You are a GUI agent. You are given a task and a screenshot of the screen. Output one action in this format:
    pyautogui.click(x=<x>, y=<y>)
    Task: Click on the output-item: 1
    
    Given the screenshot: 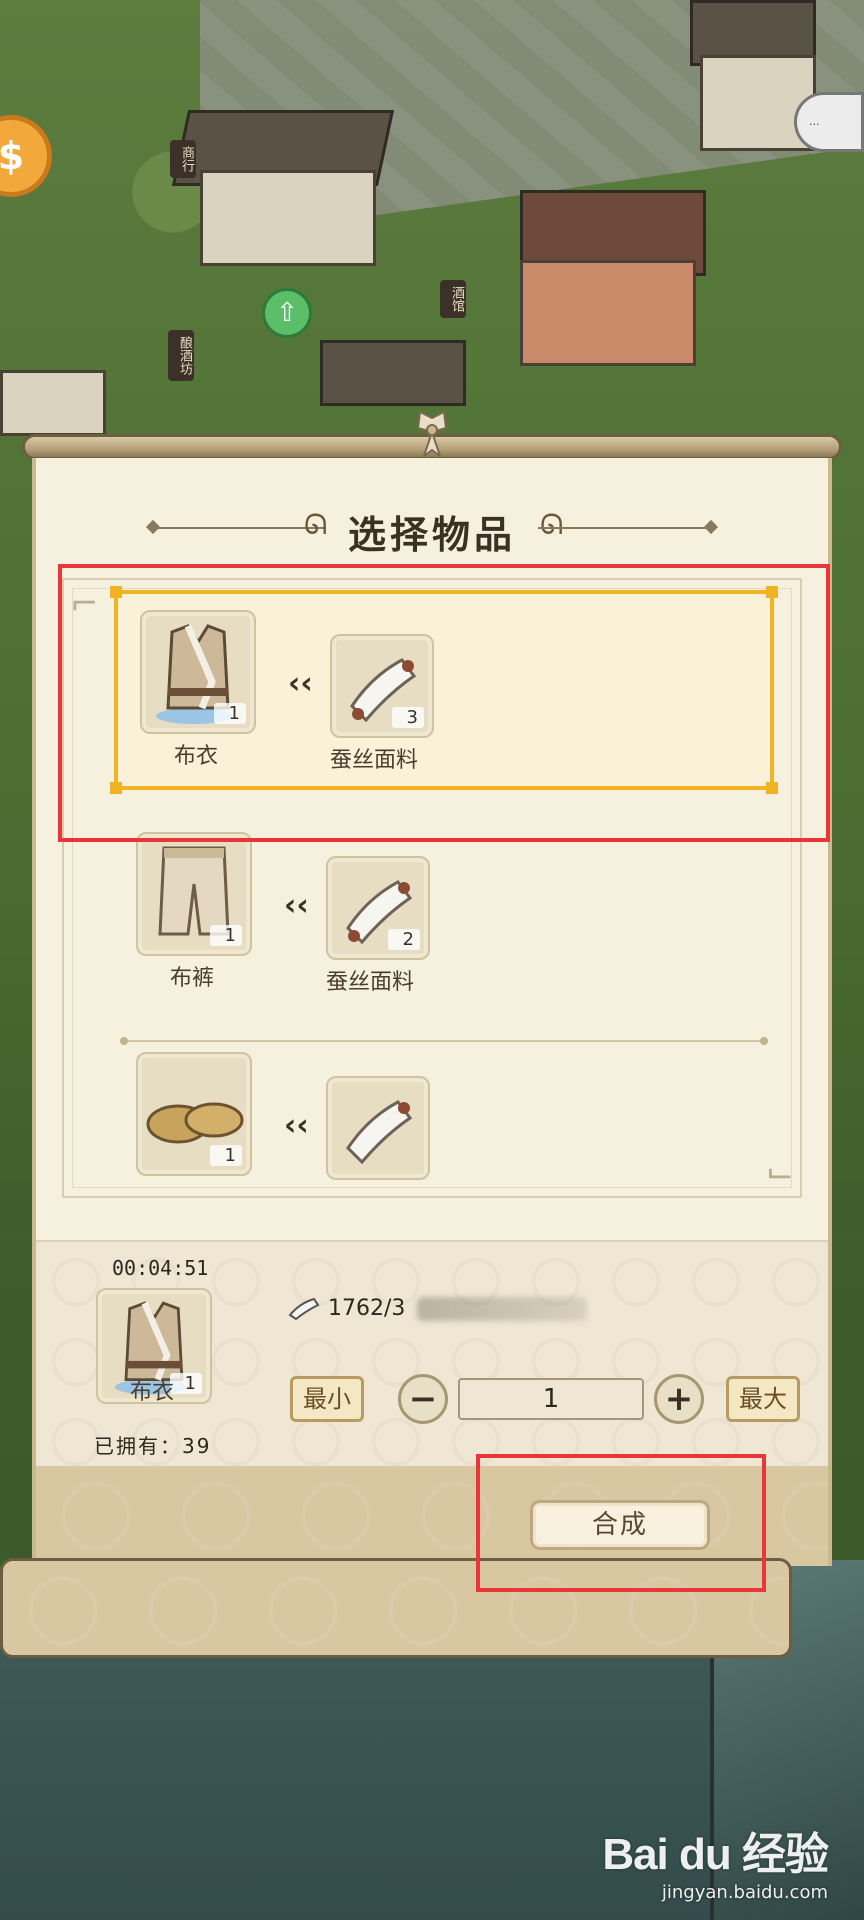 What is the action you would take?
    pyautogui.click(x=198, y=1114)
    